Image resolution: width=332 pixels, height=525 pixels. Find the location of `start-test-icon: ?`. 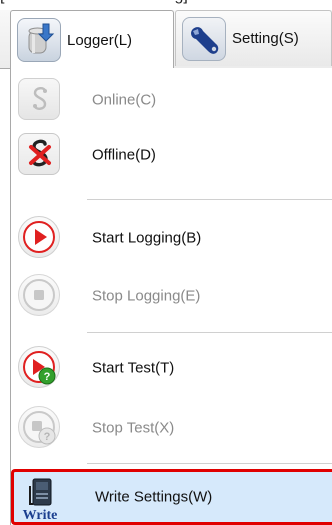

start-test-icon: ? is located at coordinates (39, 367).